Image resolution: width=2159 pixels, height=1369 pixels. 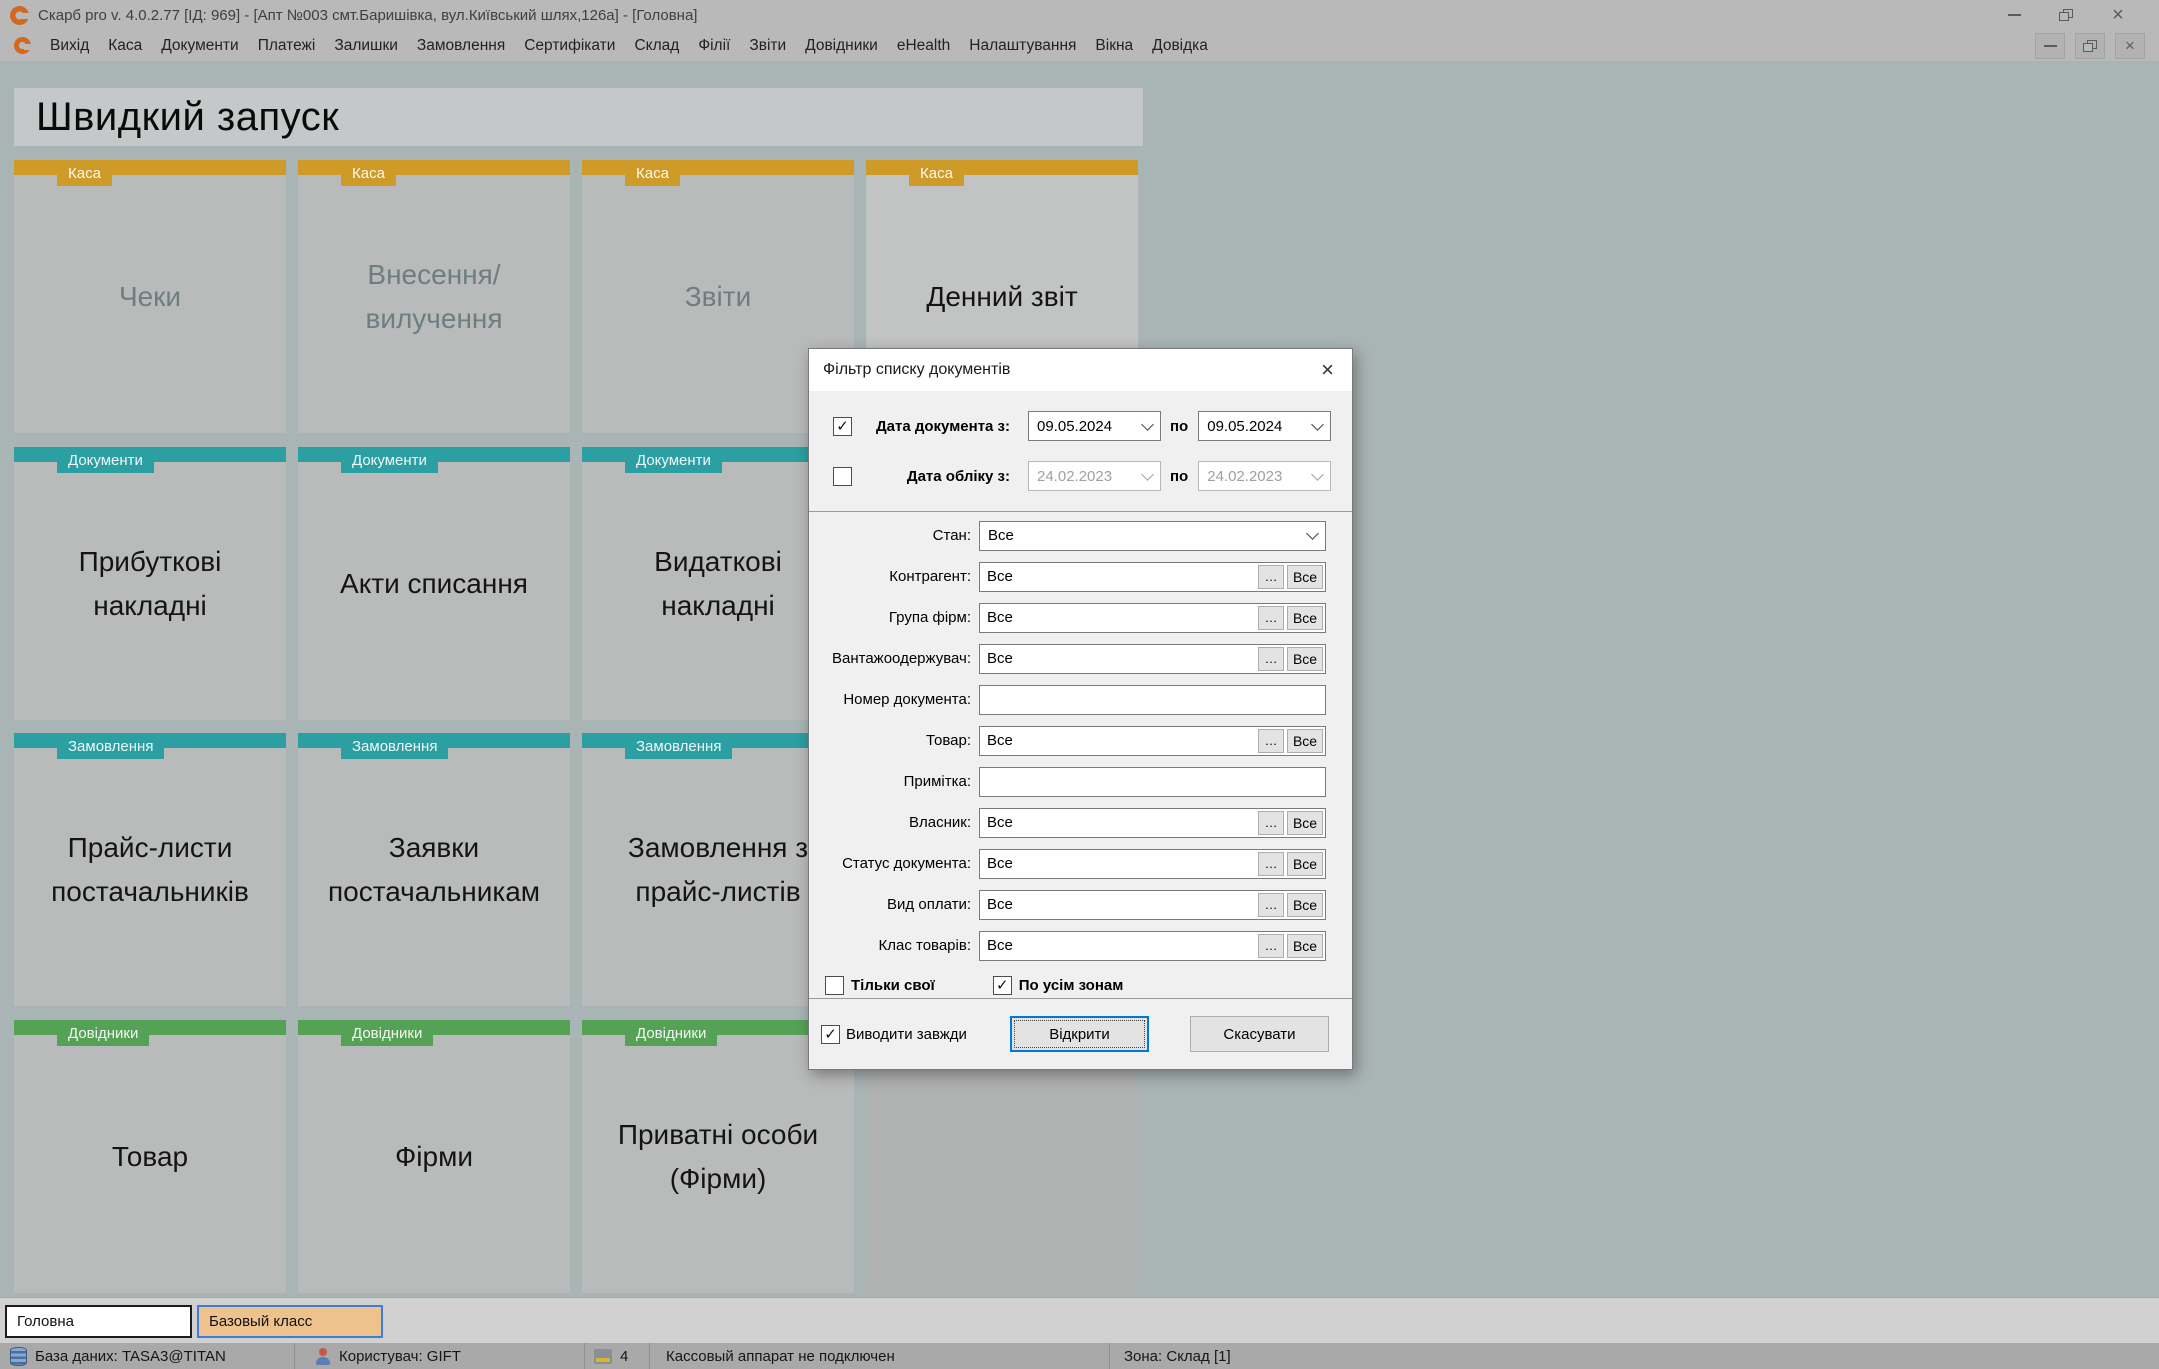 I want to click on tile-price-lists: Замовлення Прайс-листи постачальників, so click(x=150, y=869).